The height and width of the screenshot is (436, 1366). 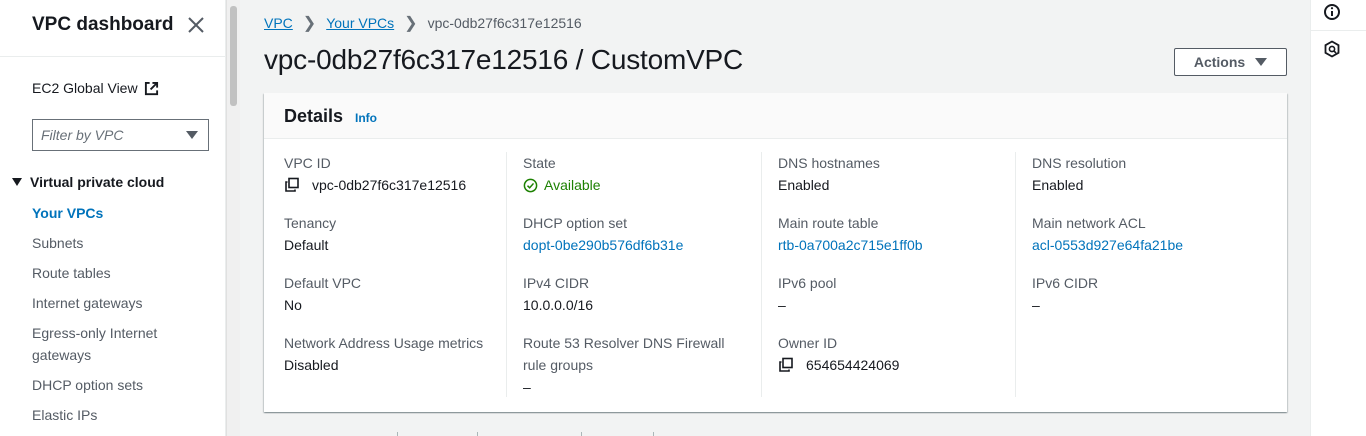 I want to click on breadcrumb-current: vpc-0db27f6c317e12516, so click(x=504, y=23).